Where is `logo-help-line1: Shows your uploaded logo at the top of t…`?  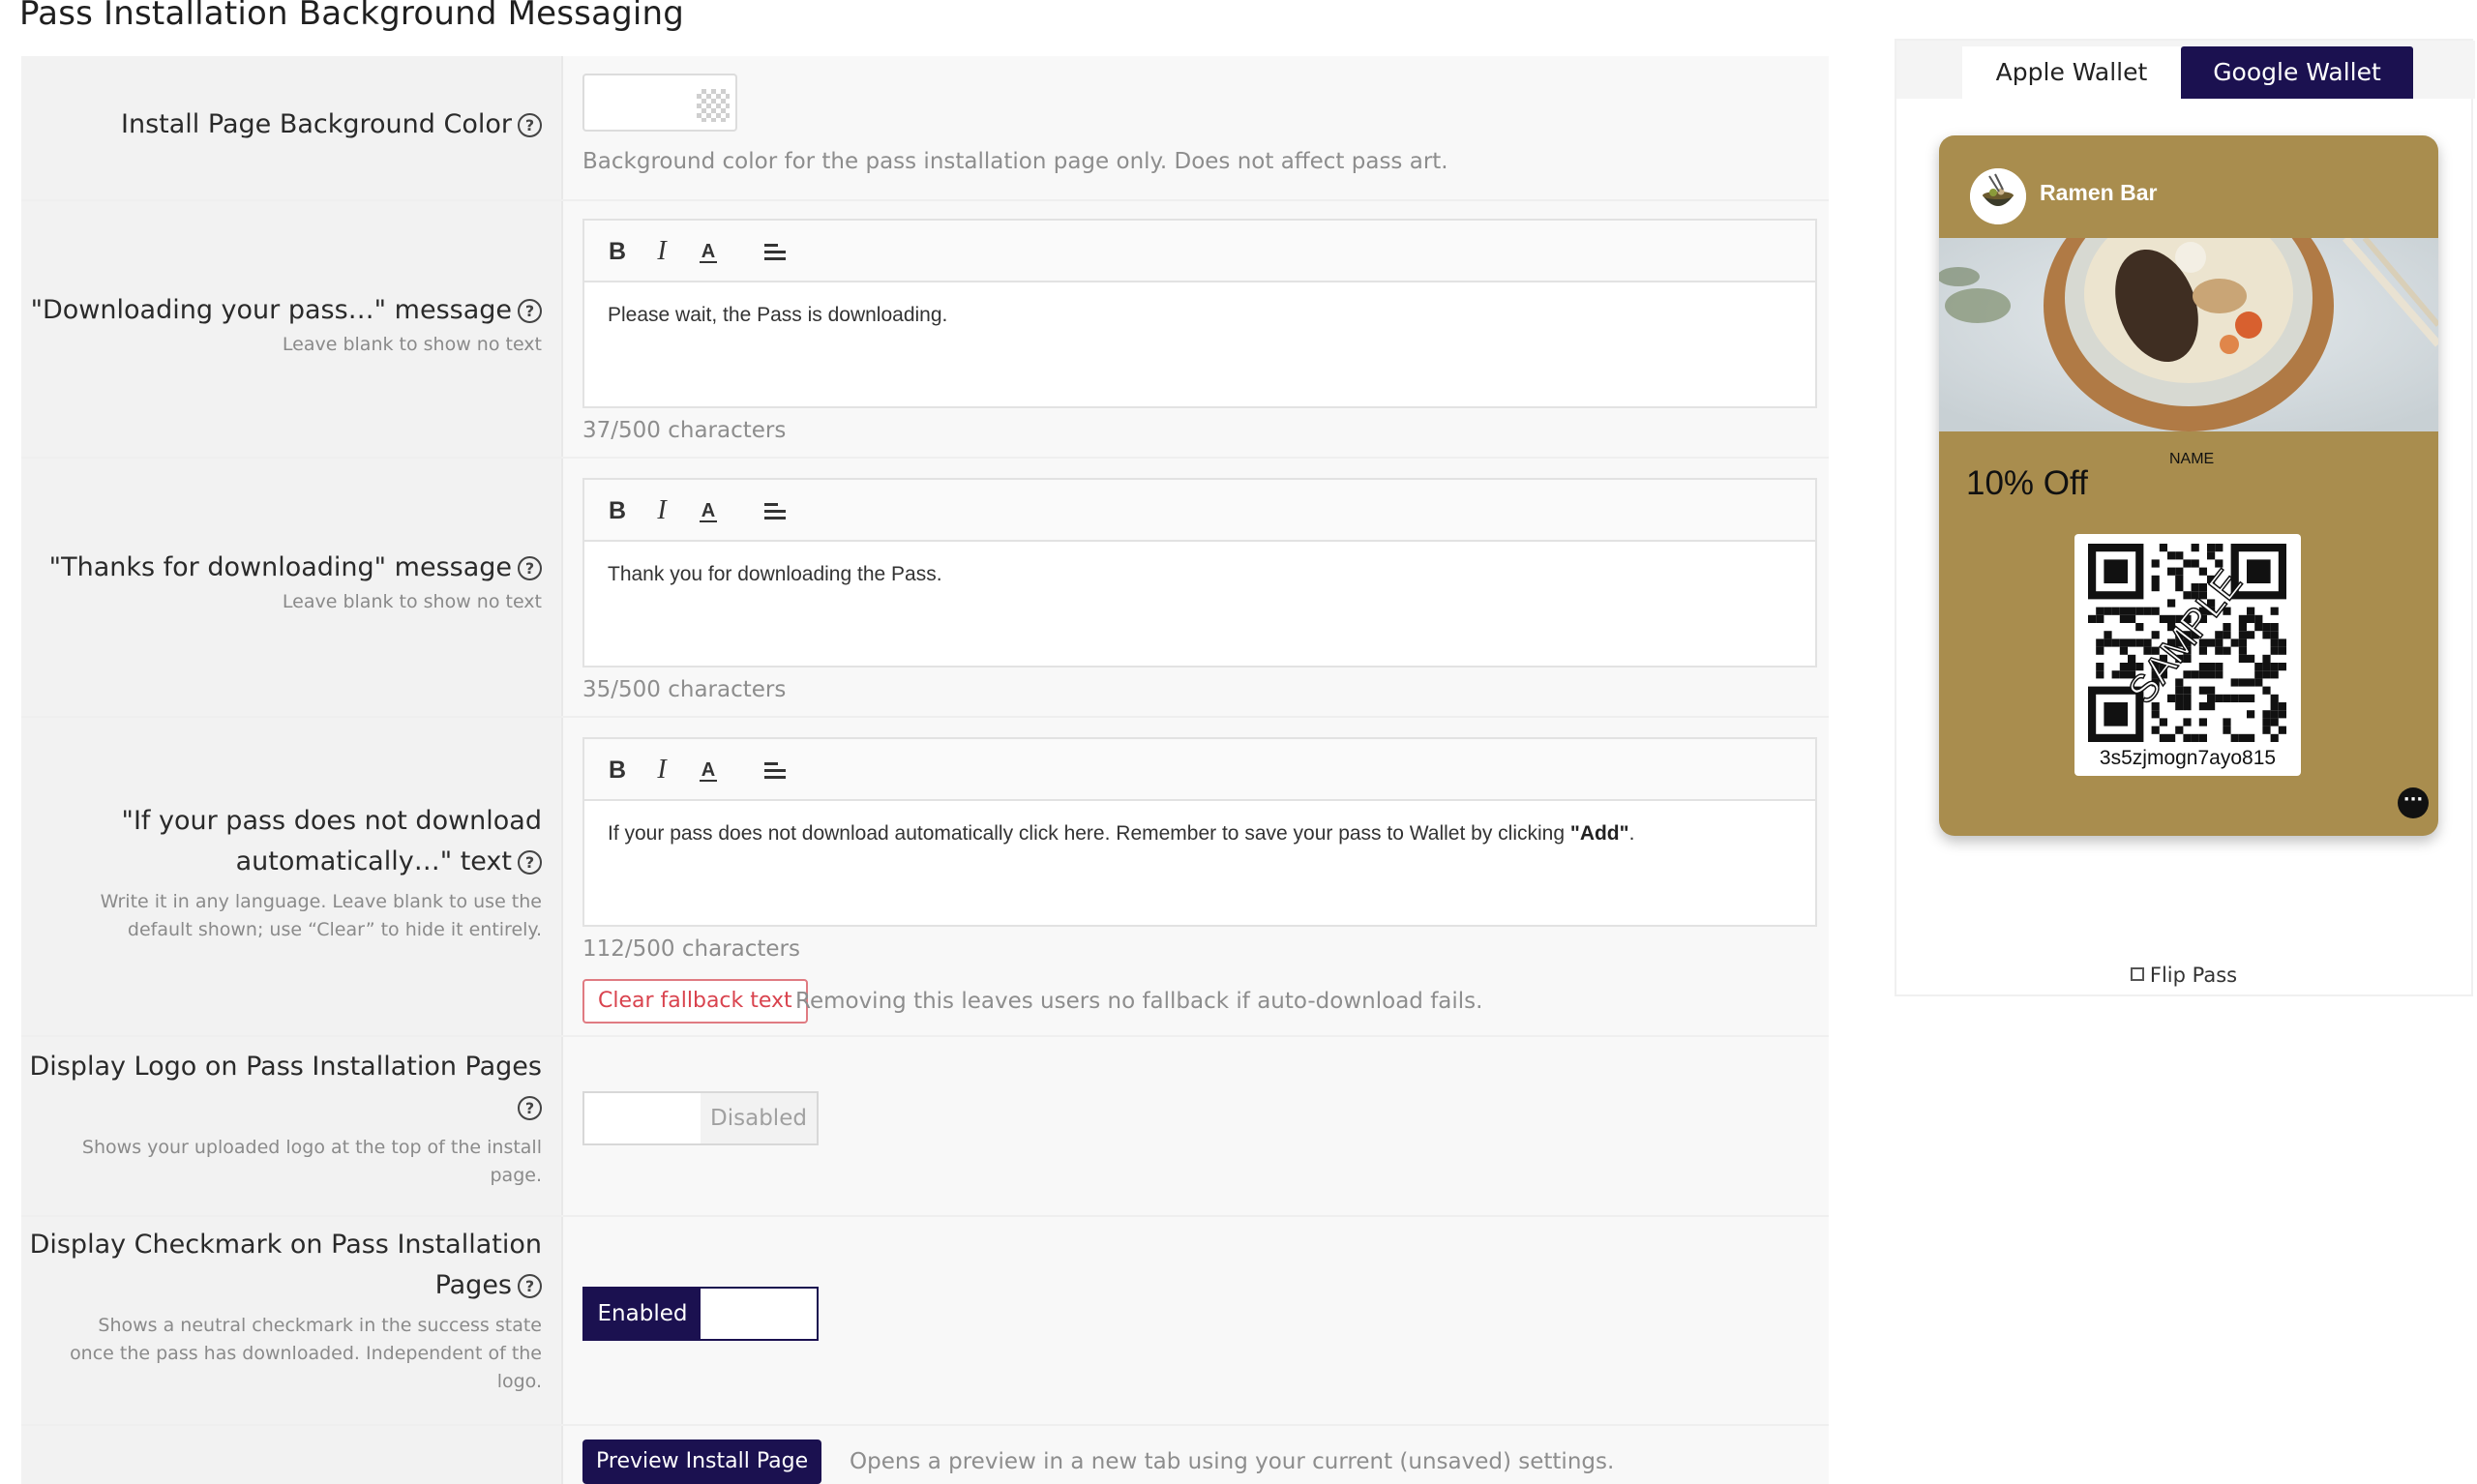
logo-help-line1: Shows your uploaded logo at the top of t… is located at coordinates (311, 1147).